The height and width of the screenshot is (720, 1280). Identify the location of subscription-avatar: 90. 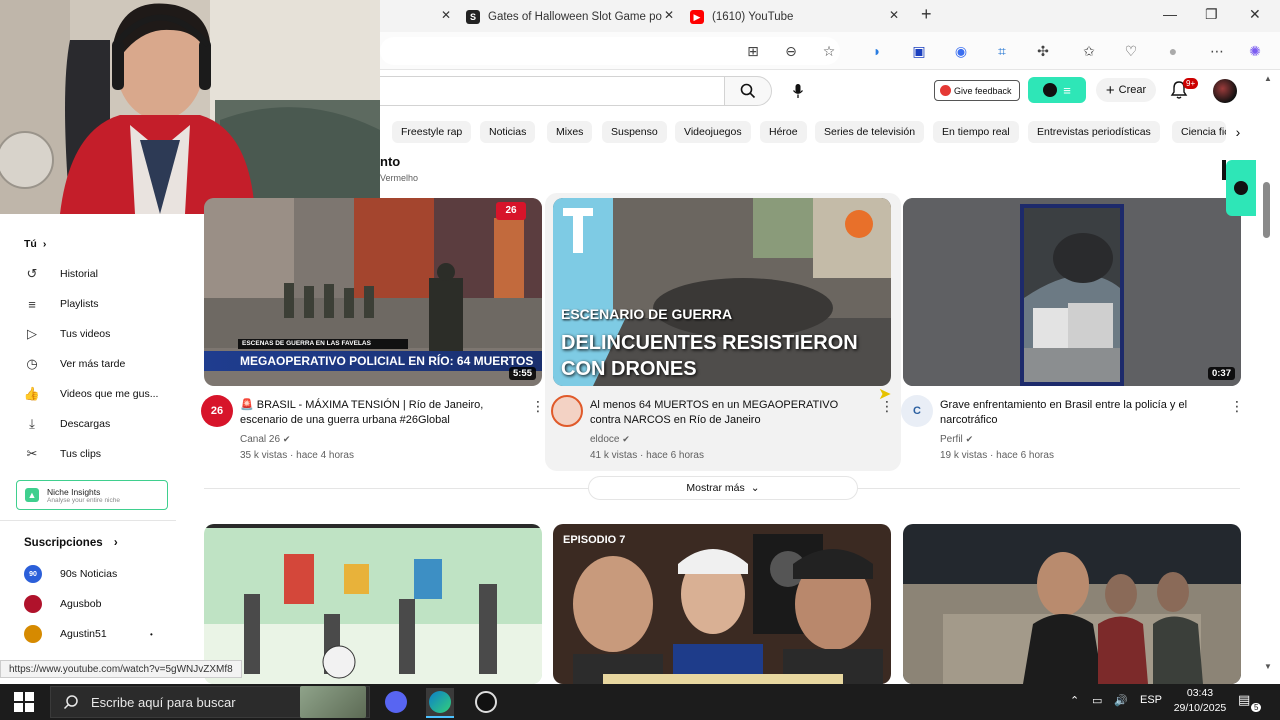
(33, 574).